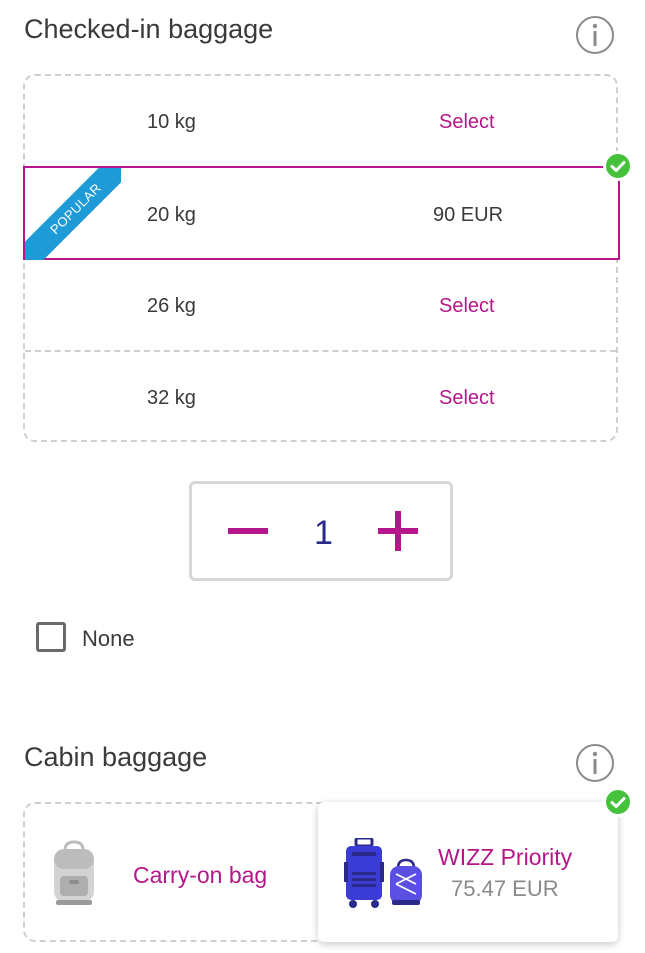 The image size is (645, 953). Describe the element at coordinates (171, 122) in the screenshot. I see `option-weight: 10 kg` at that location.